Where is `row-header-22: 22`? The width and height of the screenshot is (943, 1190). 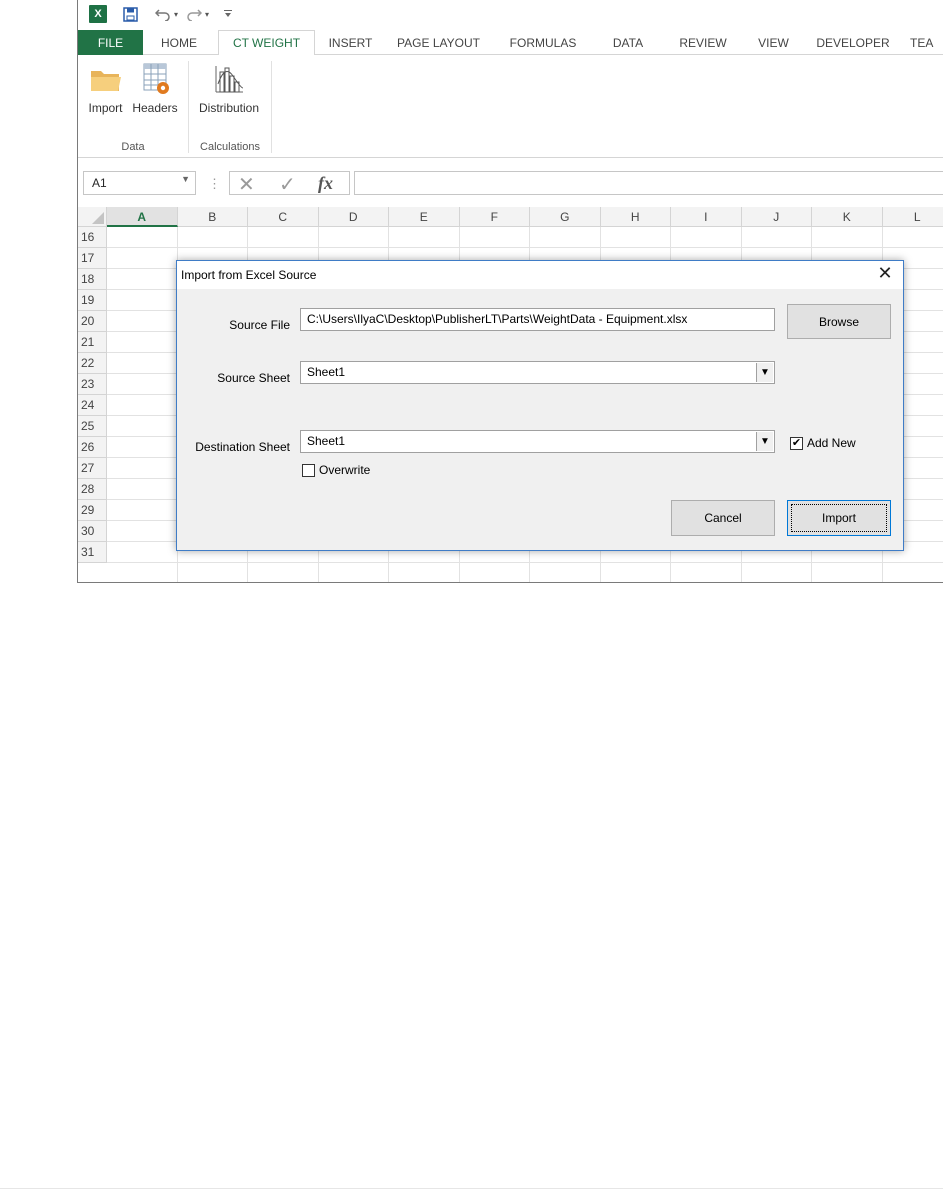 row-header-22: 22 is located at coordinates (92, 363).